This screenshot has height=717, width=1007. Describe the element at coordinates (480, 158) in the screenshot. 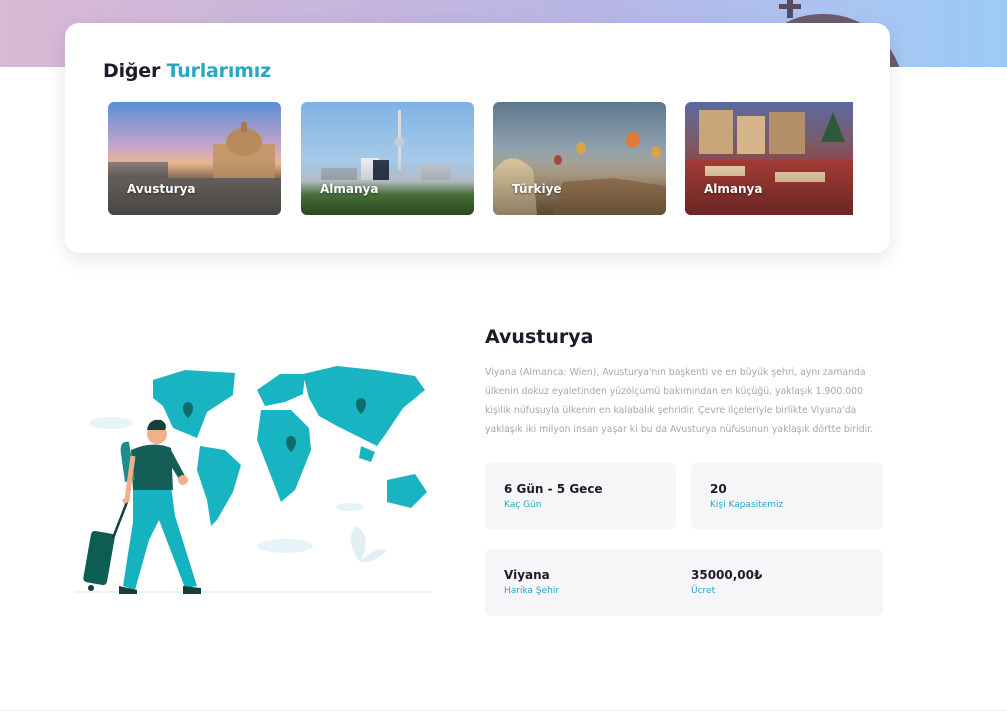

I see `tour-carousel: Avusturya Almanya Türkiye Almanya` at that location.